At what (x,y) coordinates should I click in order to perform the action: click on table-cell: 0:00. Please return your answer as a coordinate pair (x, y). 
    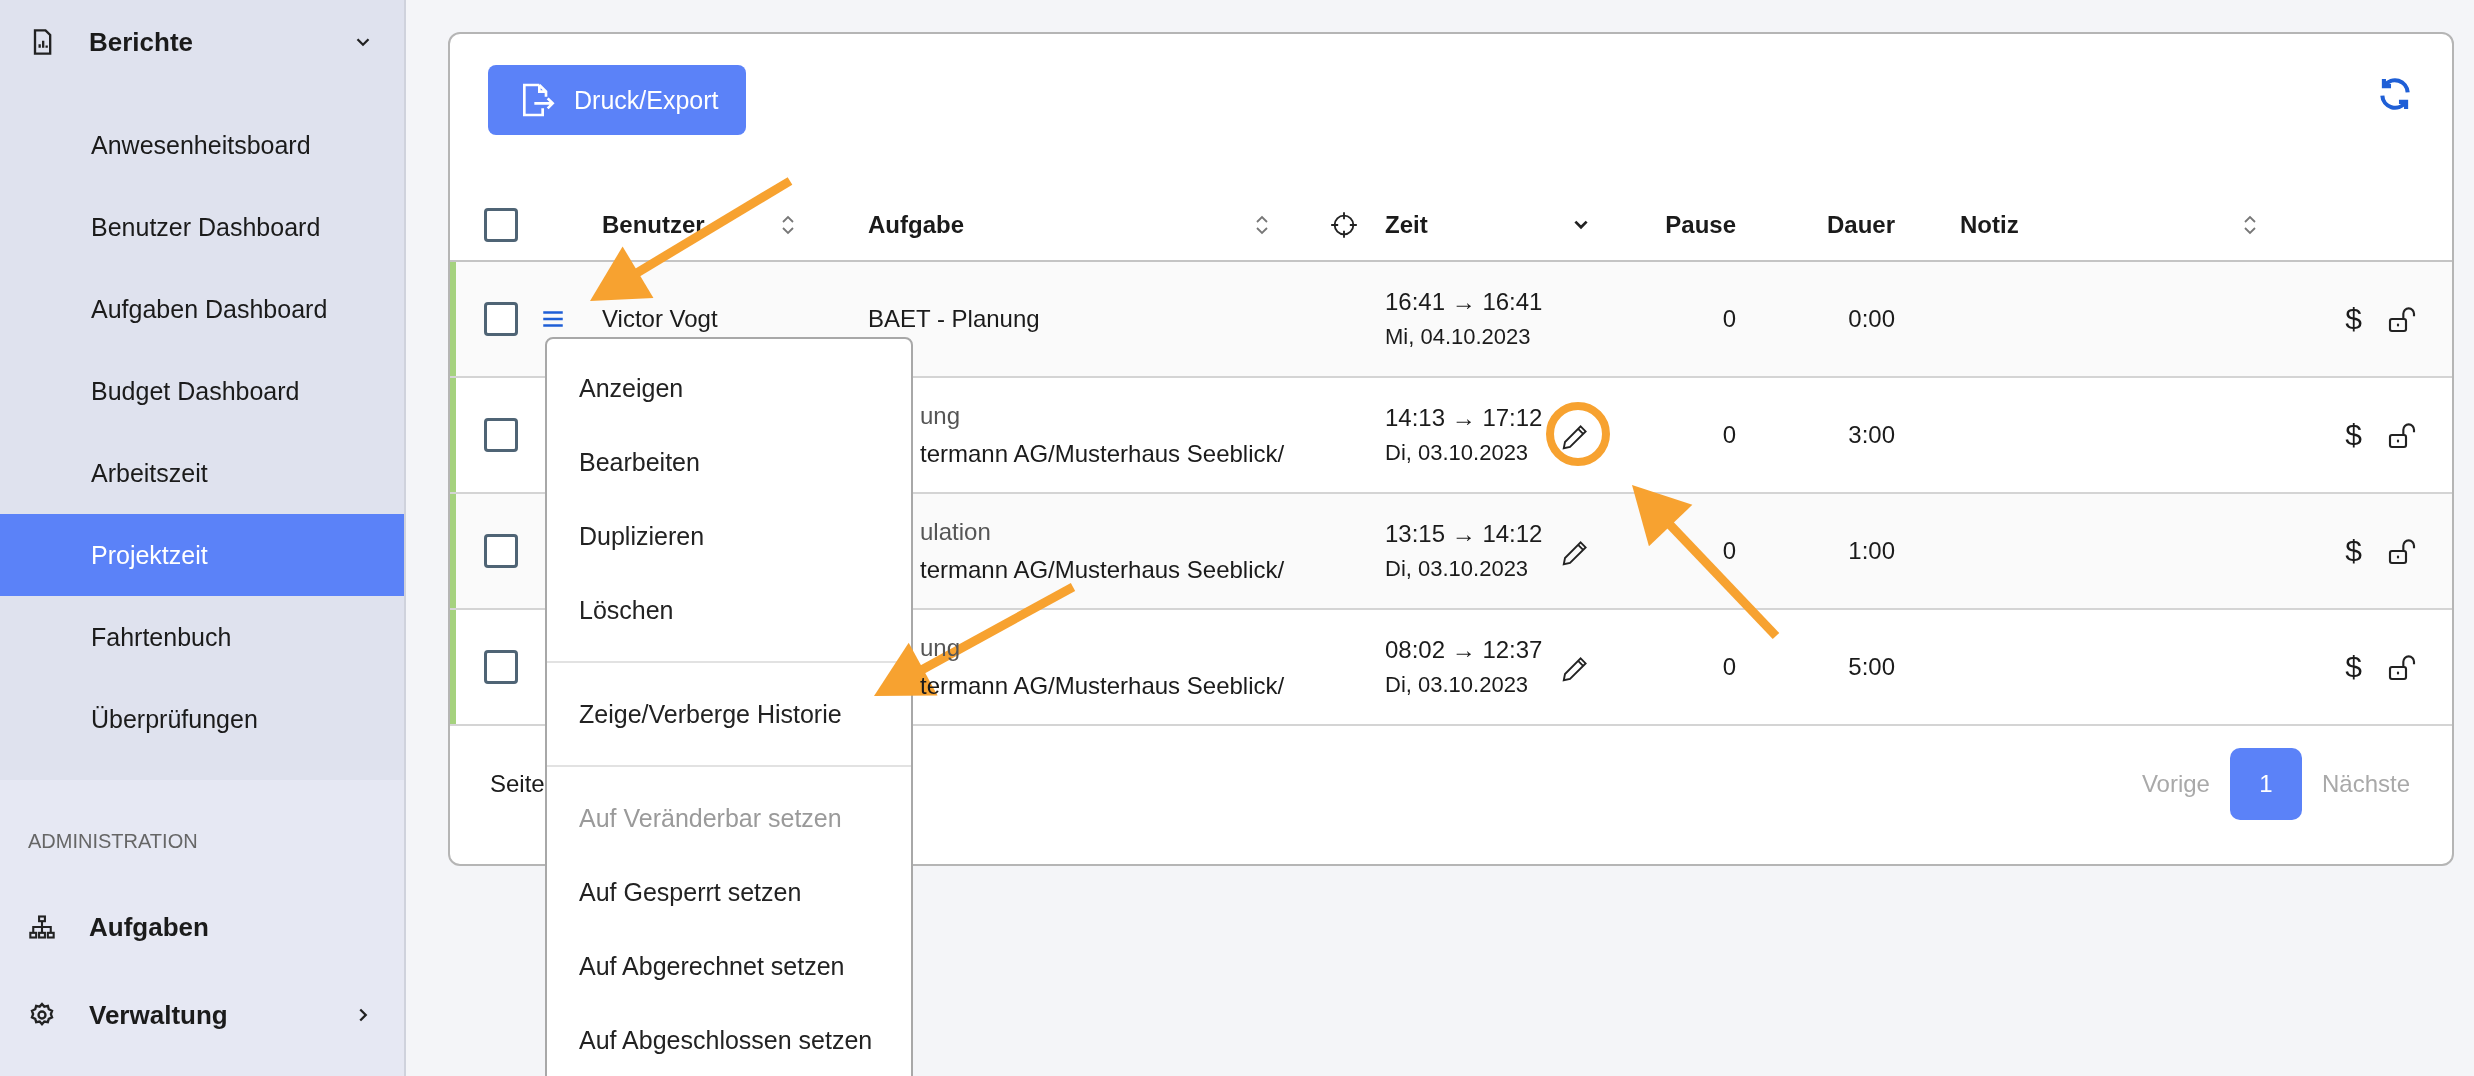
    Looking at the image, I should click on (1871, 319).